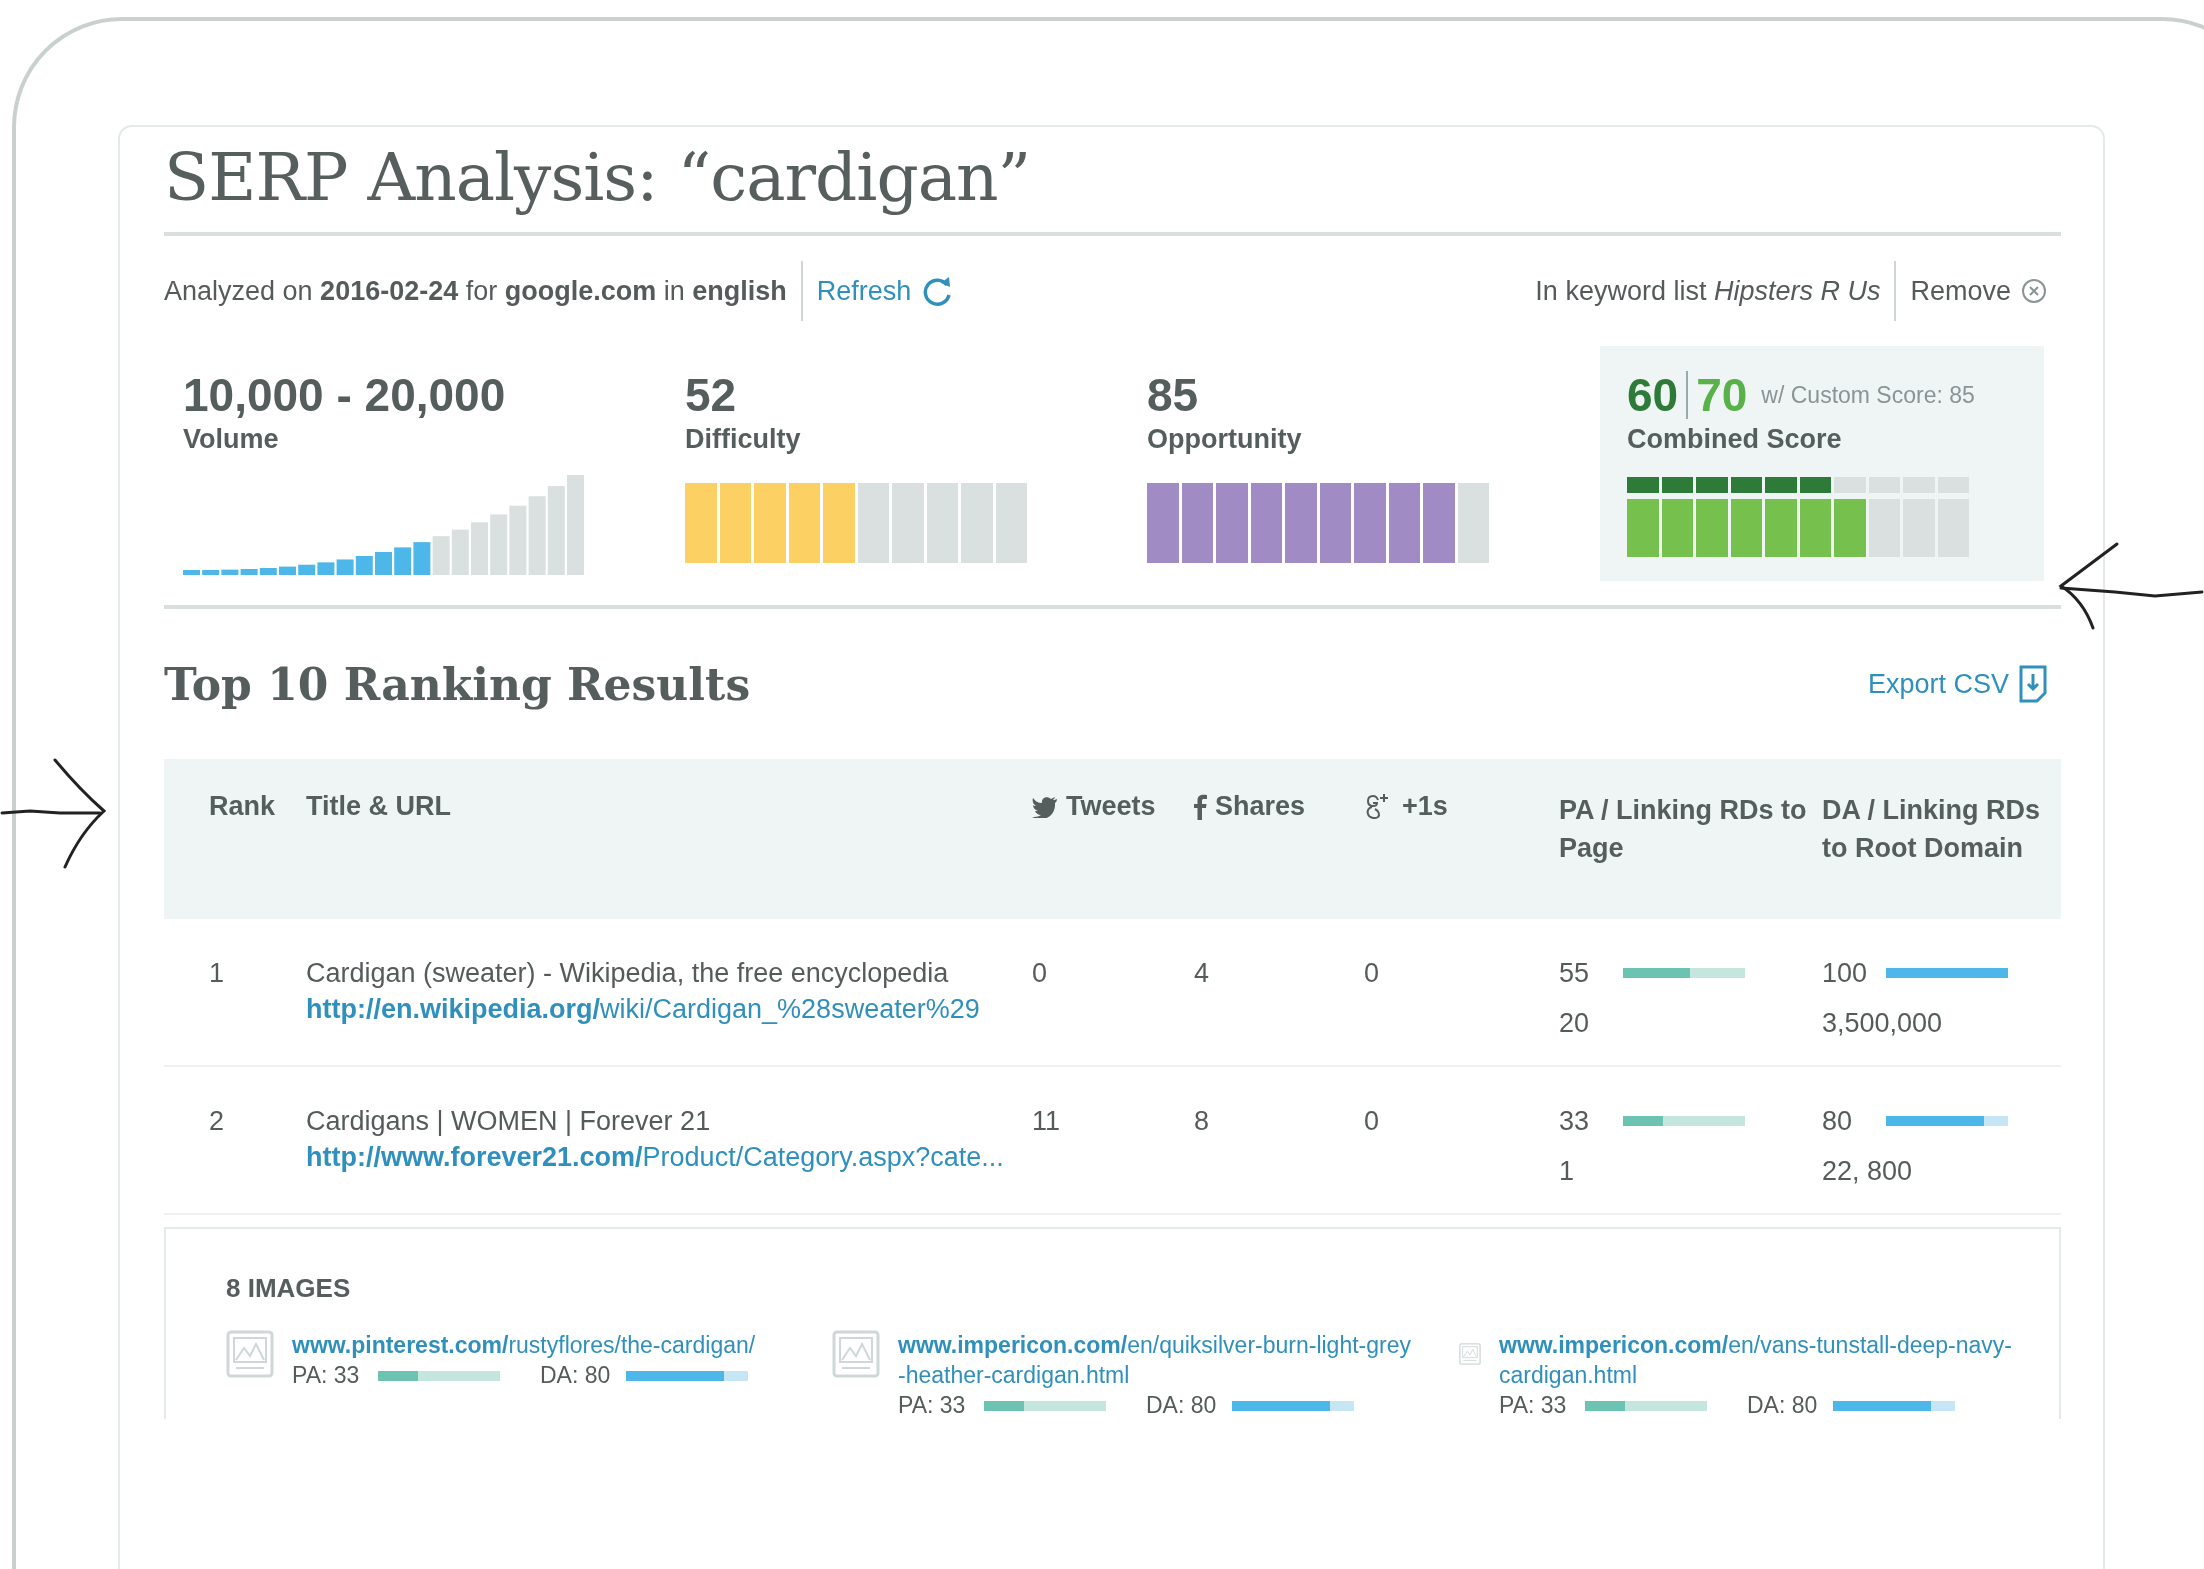 The height and width of the screenshot is (1569, 2204). I want to click on refresh-icon, so click(937, 291).